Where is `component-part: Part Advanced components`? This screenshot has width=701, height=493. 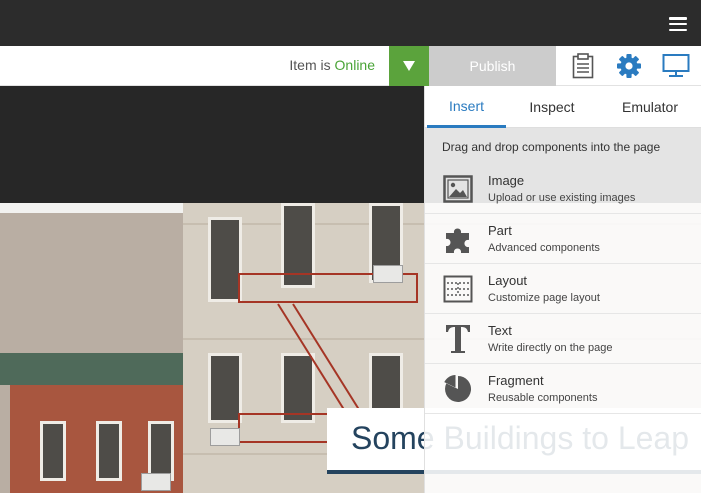
component-part: Part Advanced components is located at coordinates (563, 239).